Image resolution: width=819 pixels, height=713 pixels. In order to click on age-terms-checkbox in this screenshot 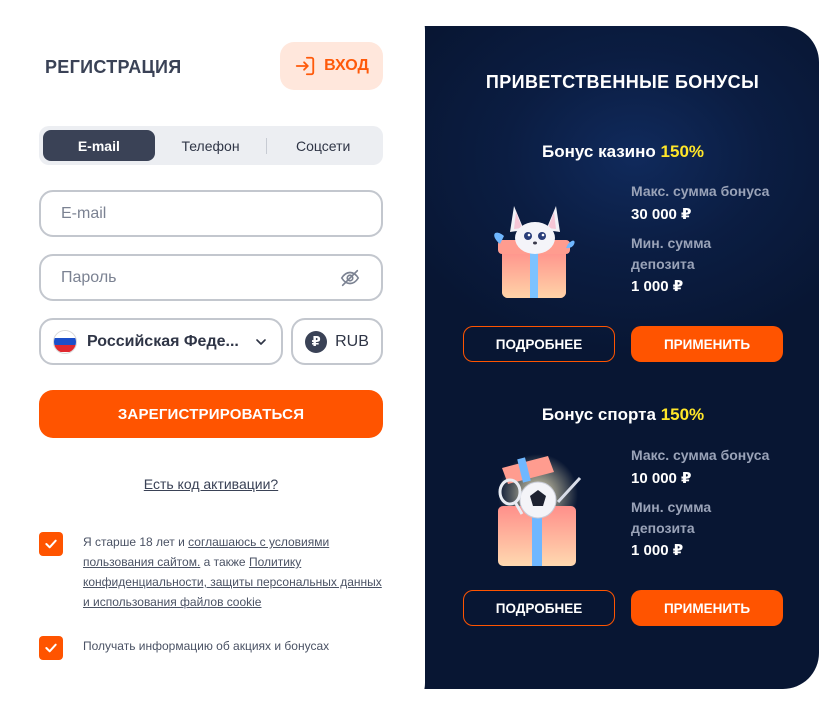, I will do `click(51, 544)`.